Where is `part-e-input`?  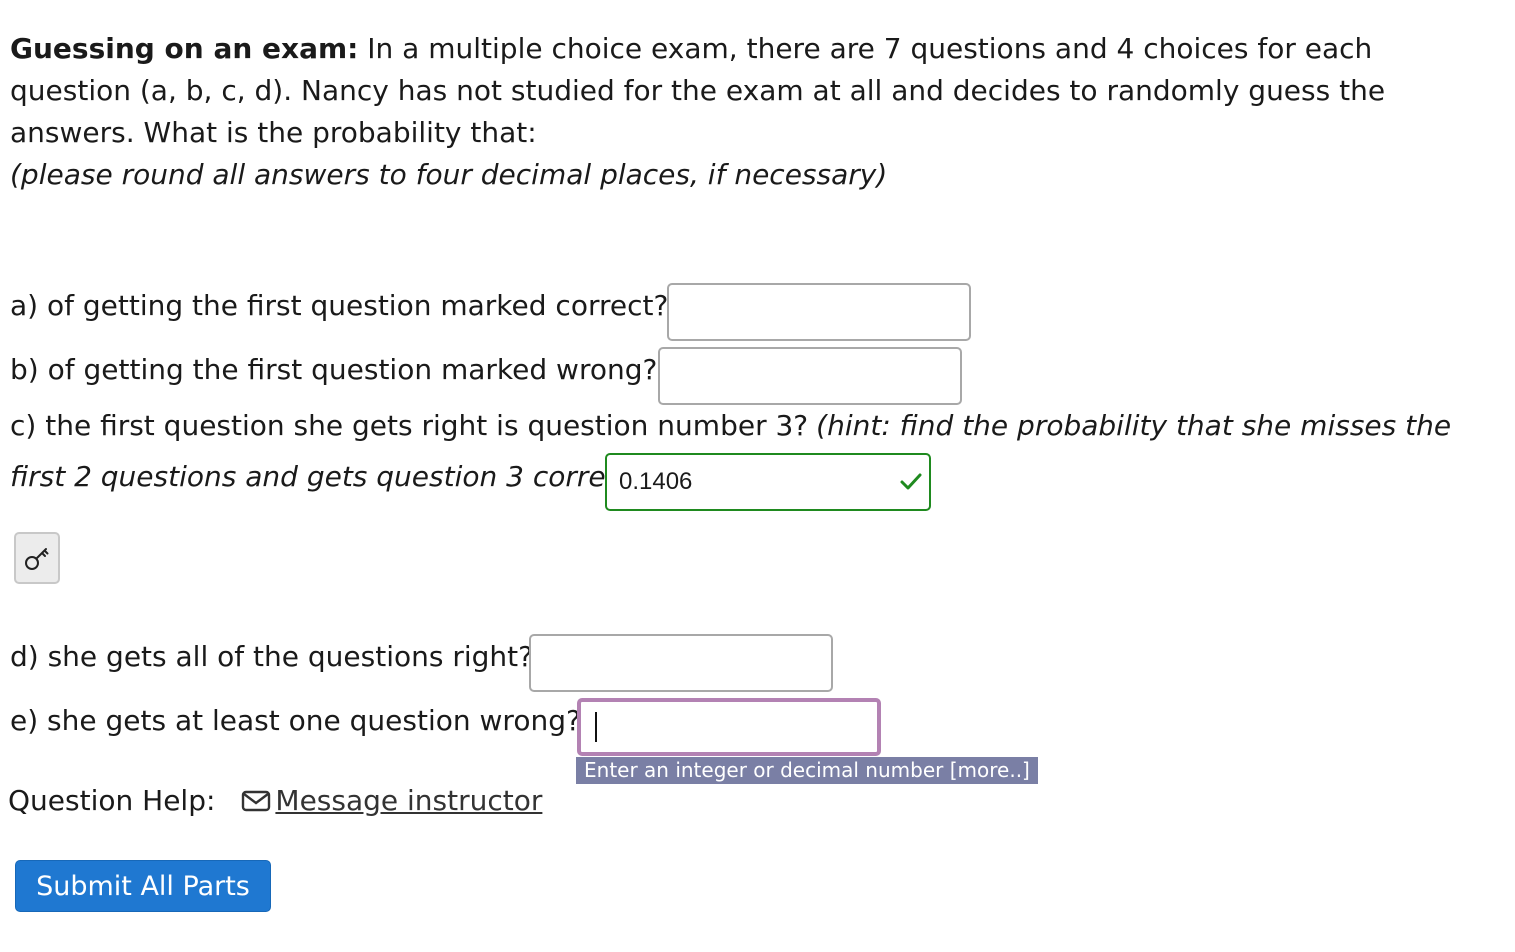
part-e-input is located at coordinates (729, 727).